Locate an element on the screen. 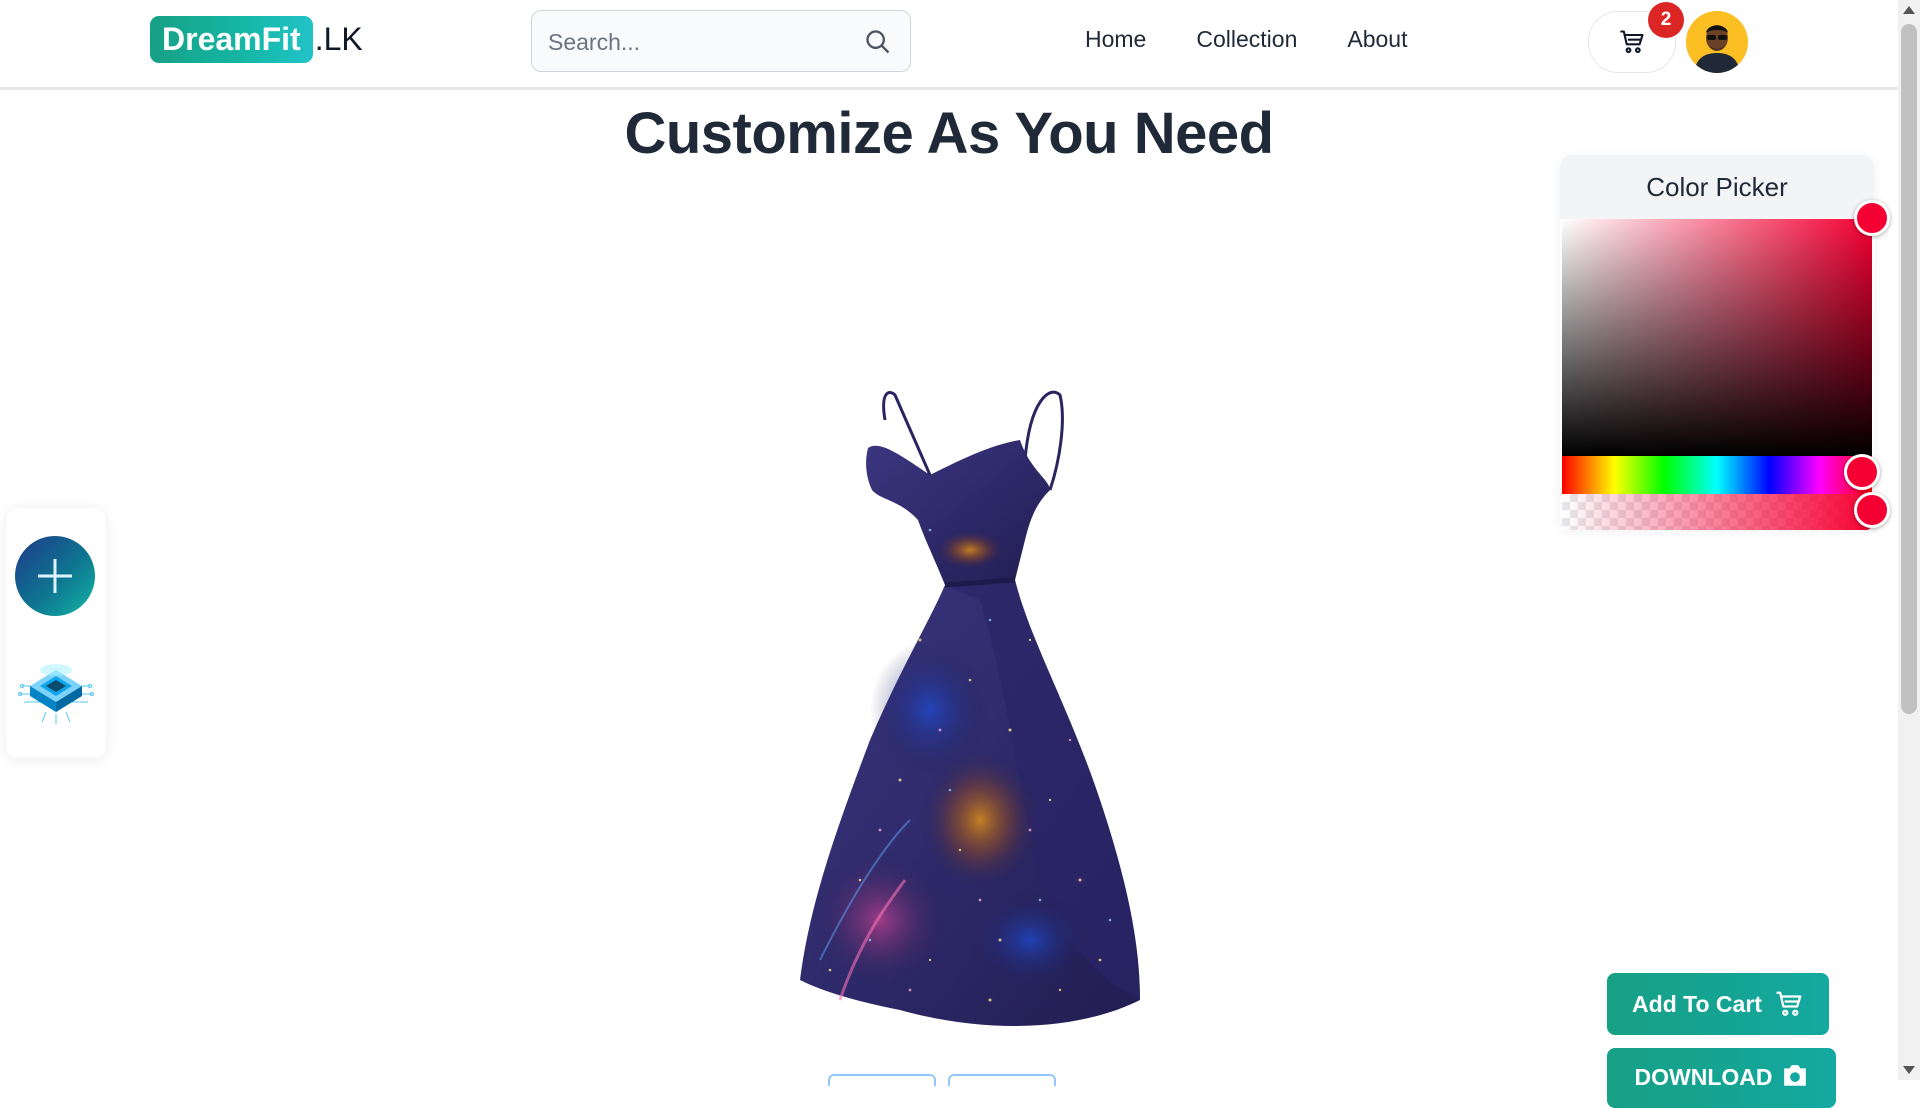  search-input is located at coordinates (698, 42).